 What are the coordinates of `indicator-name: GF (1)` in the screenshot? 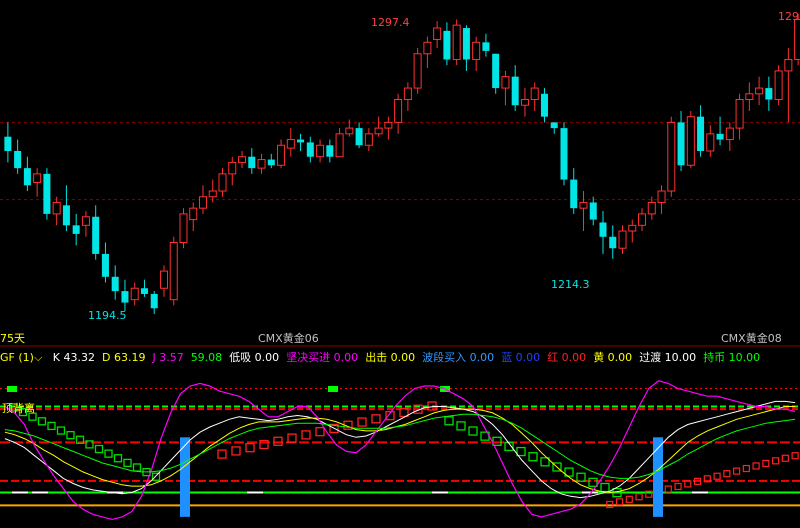 It's located at (17, 357).